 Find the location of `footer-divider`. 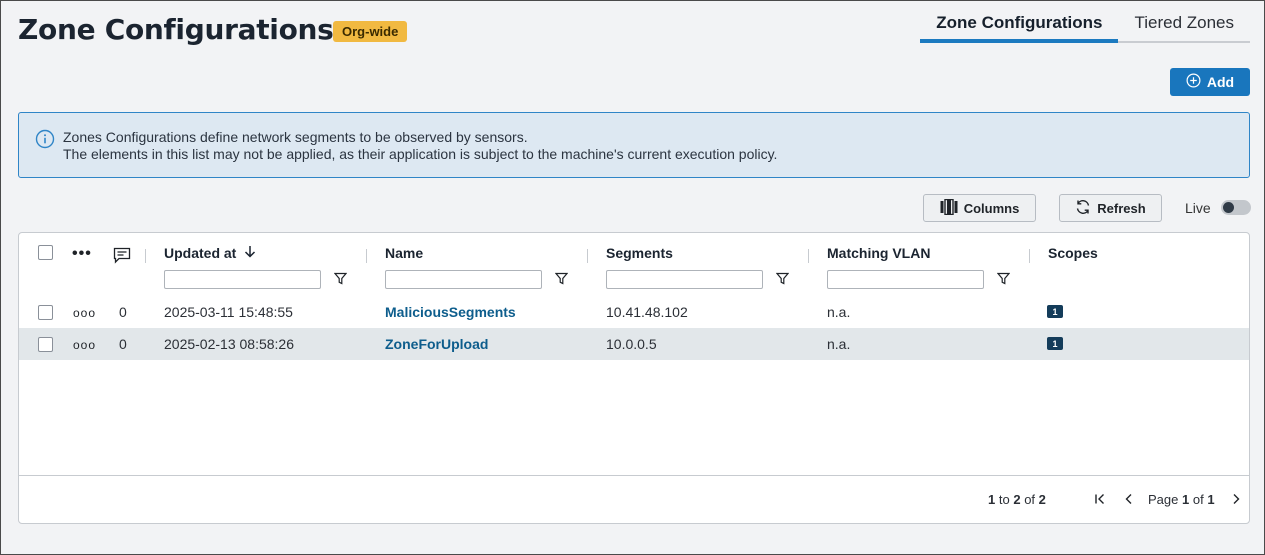

footer-divider is located at coordinates (634, 475).